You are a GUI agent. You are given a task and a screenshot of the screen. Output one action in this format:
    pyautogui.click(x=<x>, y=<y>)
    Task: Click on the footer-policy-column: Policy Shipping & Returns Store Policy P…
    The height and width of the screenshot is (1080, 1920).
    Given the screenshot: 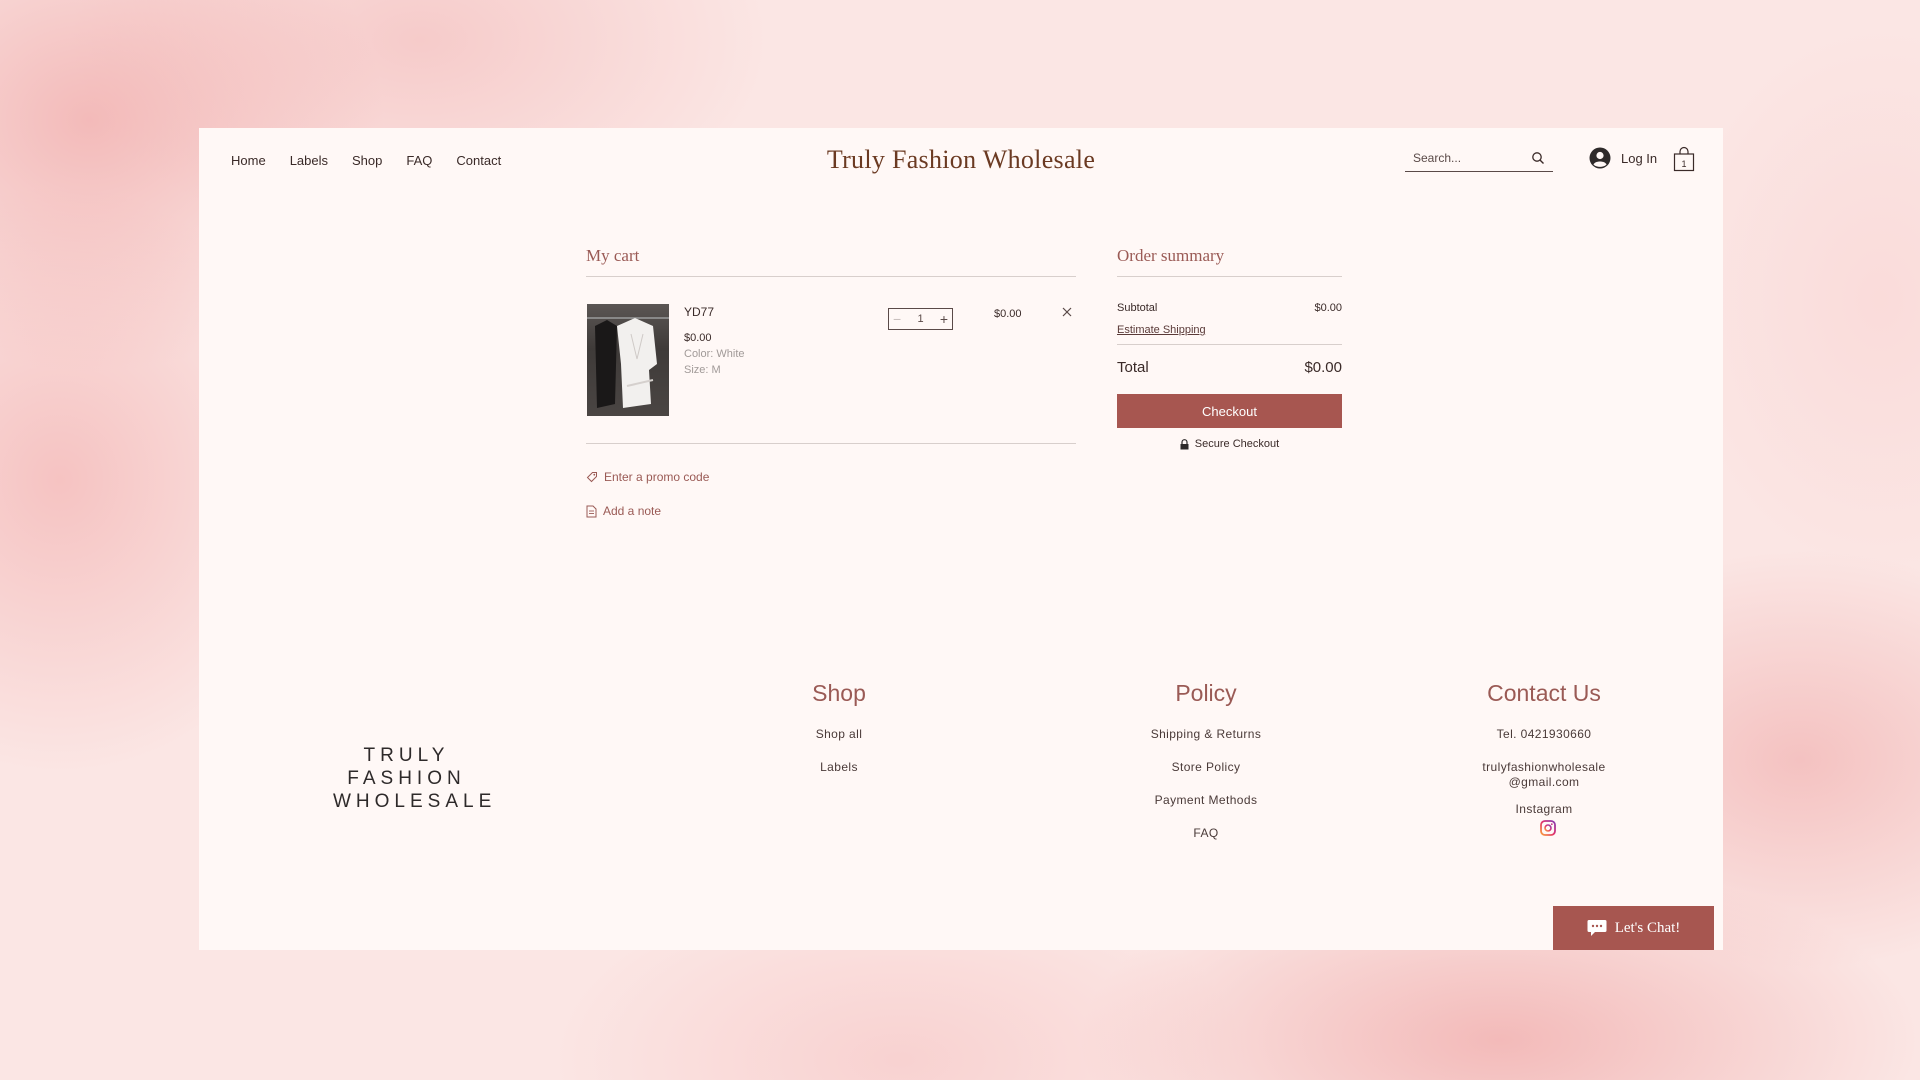 What is the action you would take?
    pyautogui.click(x=1206, y=769)
    